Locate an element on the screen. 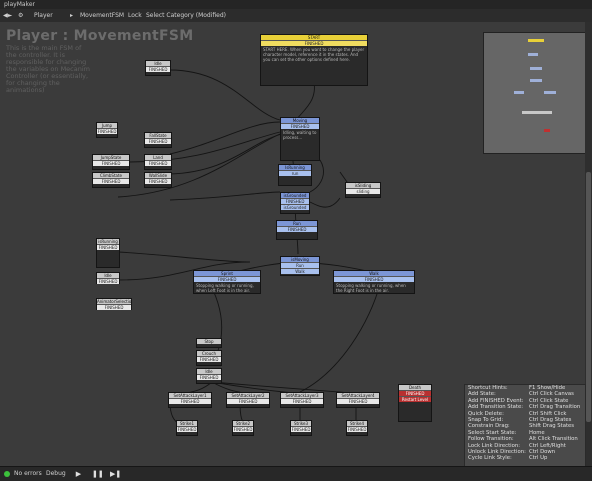  state-crouch: Crouch FINISHED is located at coordinates (209, 358).